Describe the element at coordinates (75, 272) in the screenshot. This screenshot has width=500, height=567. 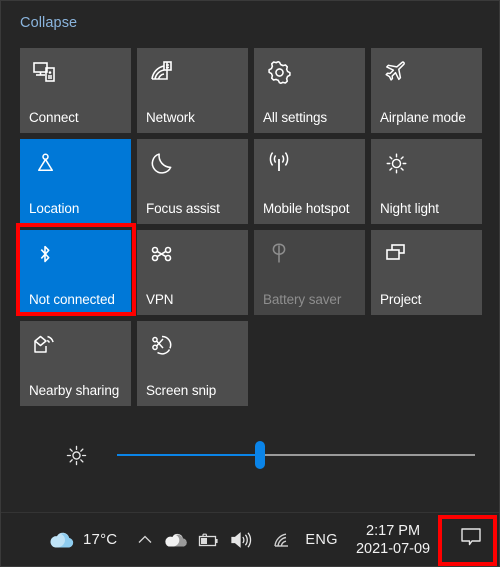
I see `quick-action-tile-bluetooth: Not connected` at that location.